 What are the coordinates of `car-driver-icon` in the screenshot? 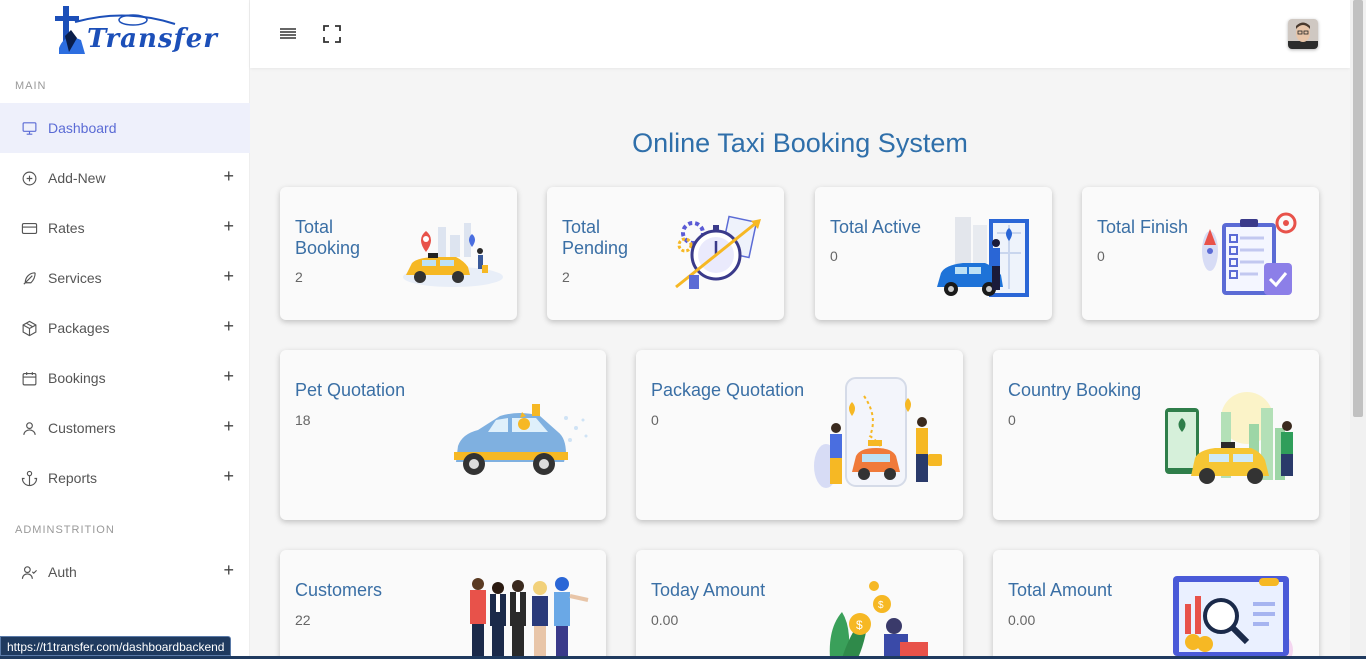 It's located at (984, 258).